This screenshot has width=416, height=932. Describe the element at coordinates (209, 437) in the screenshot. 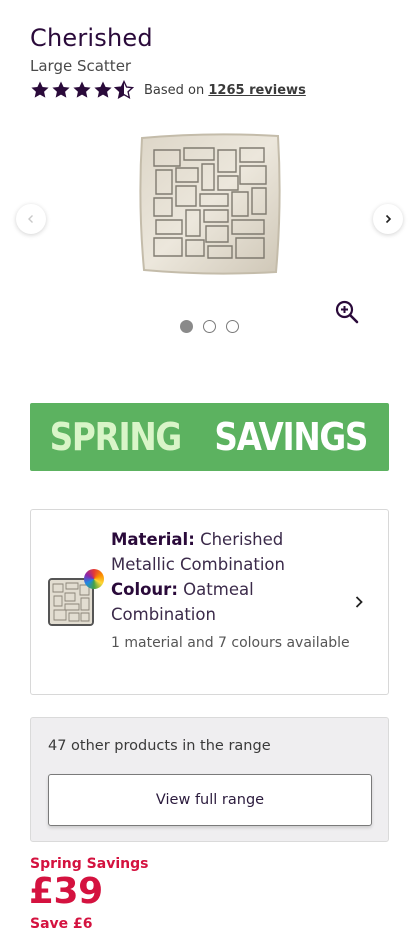

I see `spring-savings-banner: SPRING SAVINGS` at that location.